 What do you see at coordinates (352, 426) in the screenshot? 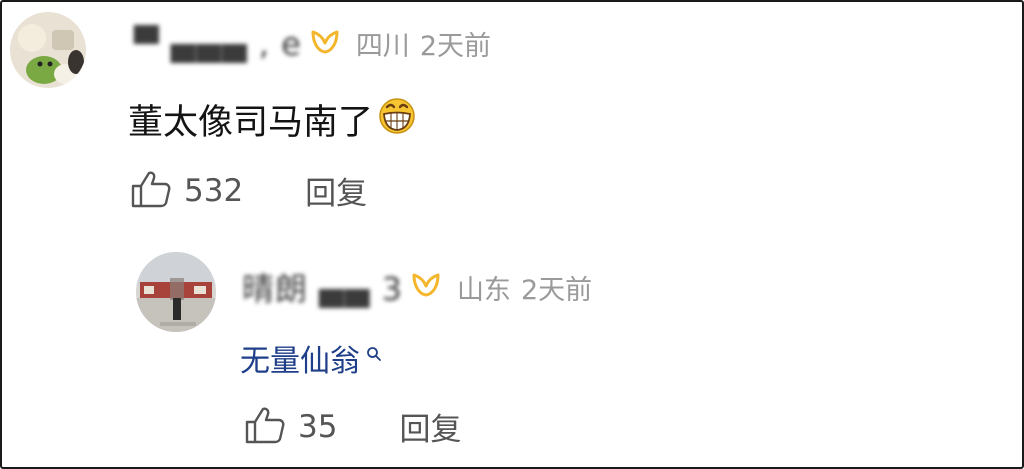
I see `comment-actions: 35 回复` at bounding box center [352, 426].